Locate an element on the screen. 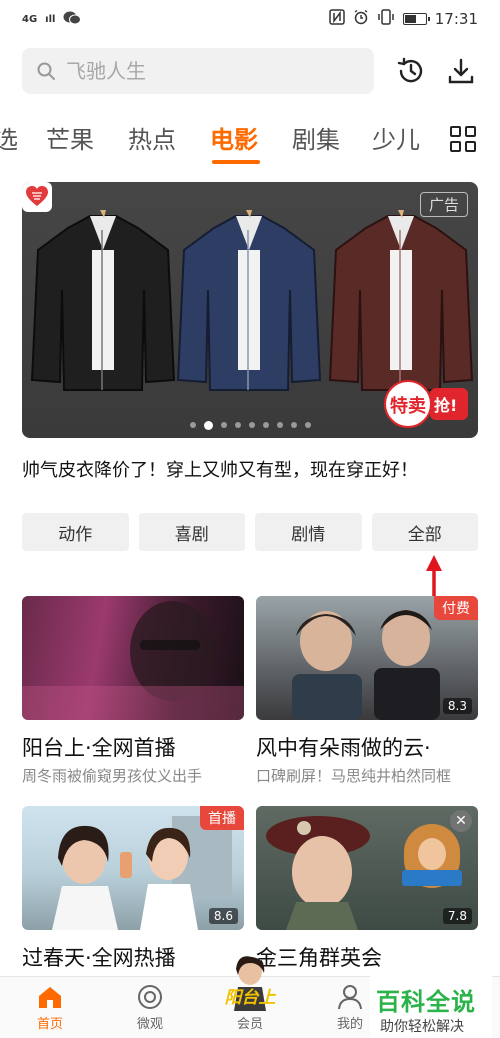  category-tabs: 选 芒果 热点 电影 剧集 少儿 is located at coordinates (250, 140).